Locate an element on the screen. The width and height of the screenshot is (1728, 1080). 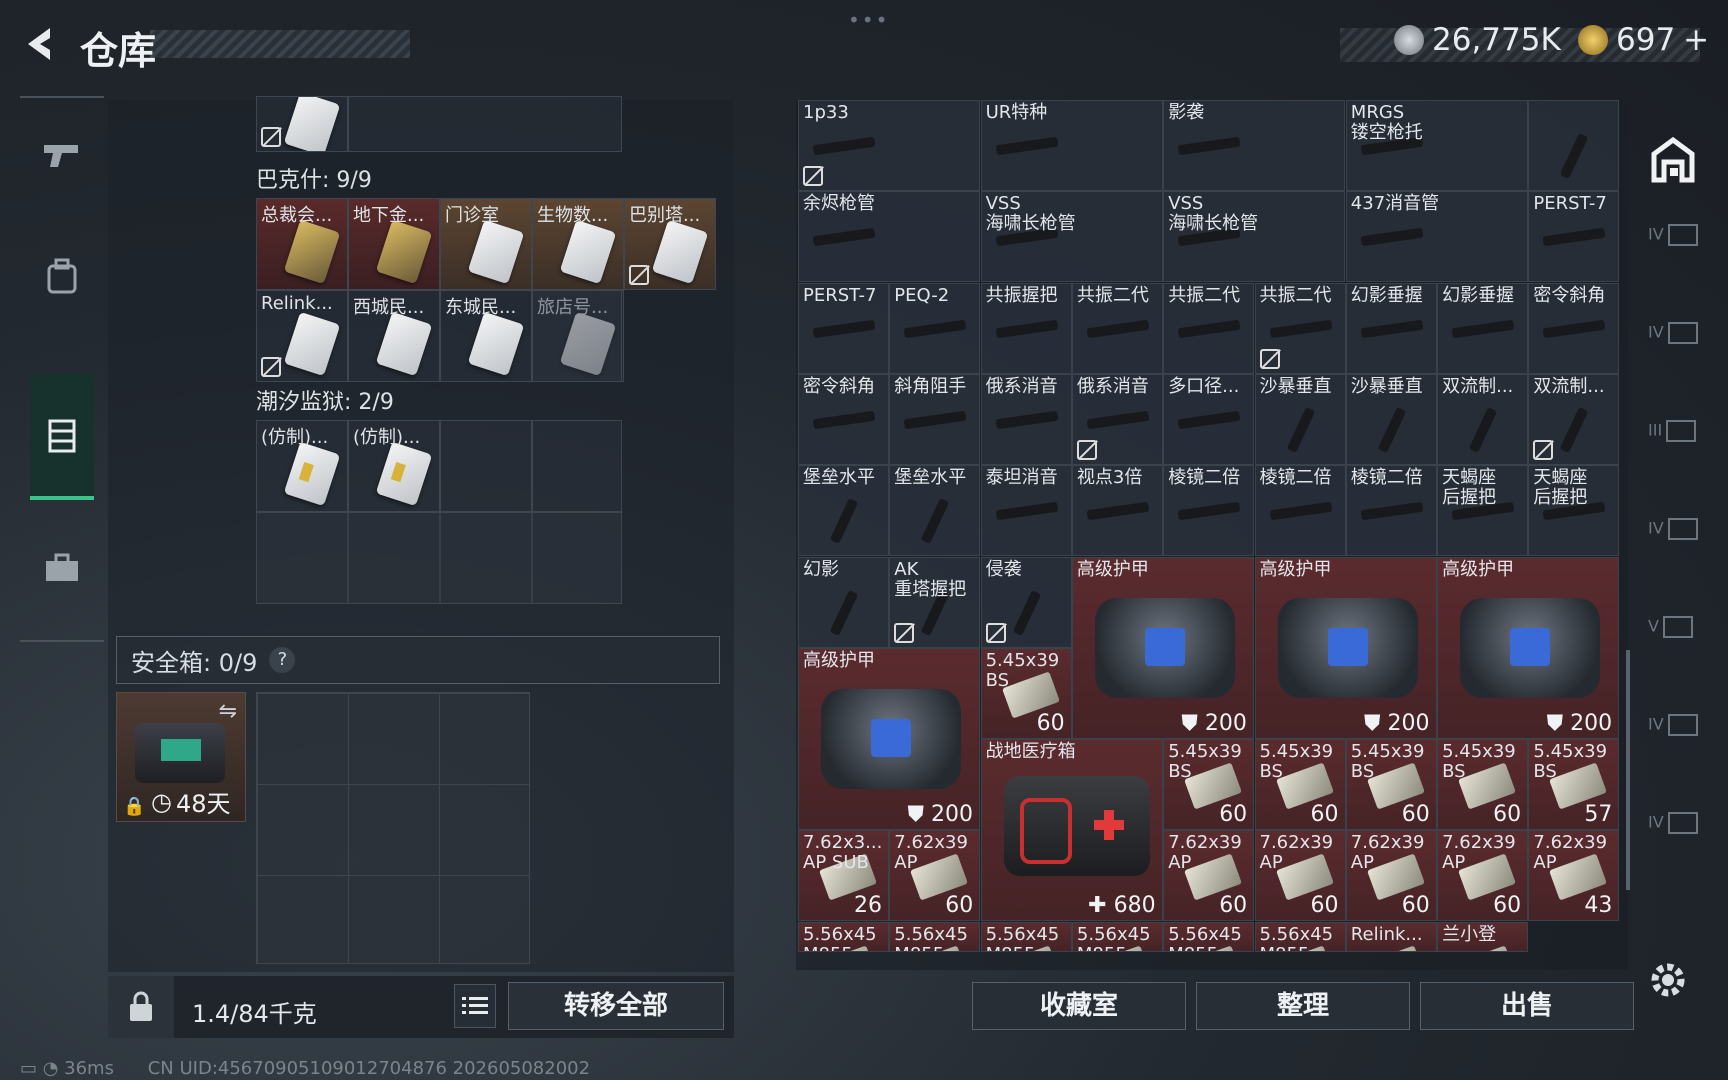
nav-backpack is located at coordinates (62, 276).